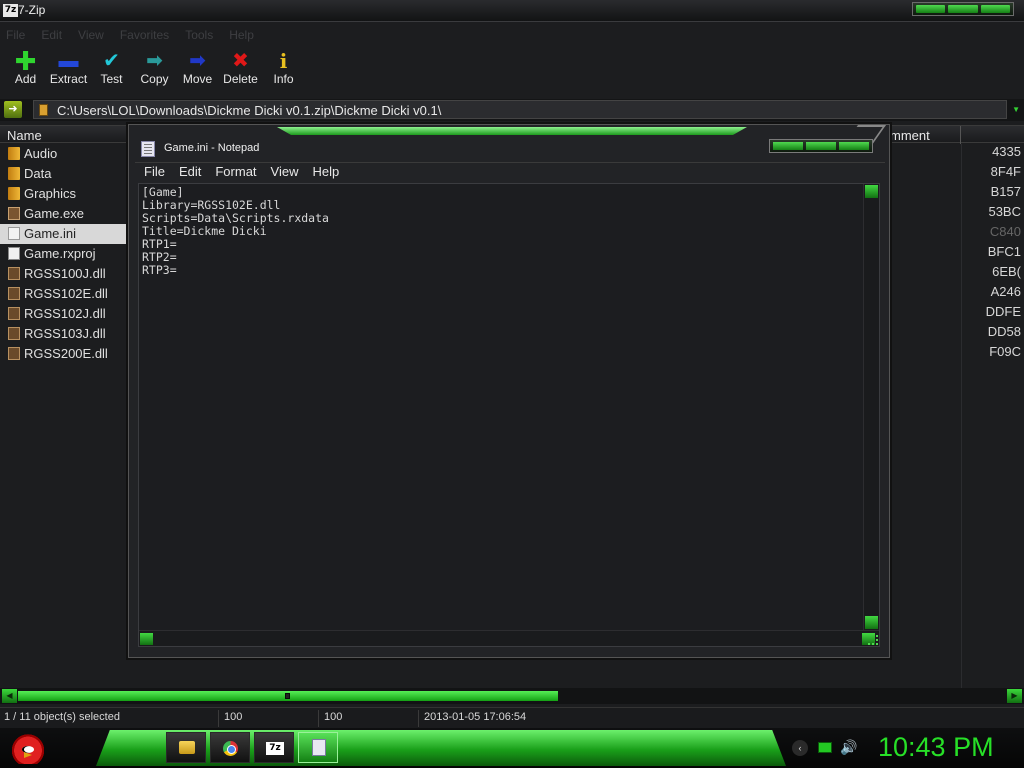 Image resolution: width=1024 pixels, height=768 pixels. I want to click on ini-file-icon, so click(14, 233).